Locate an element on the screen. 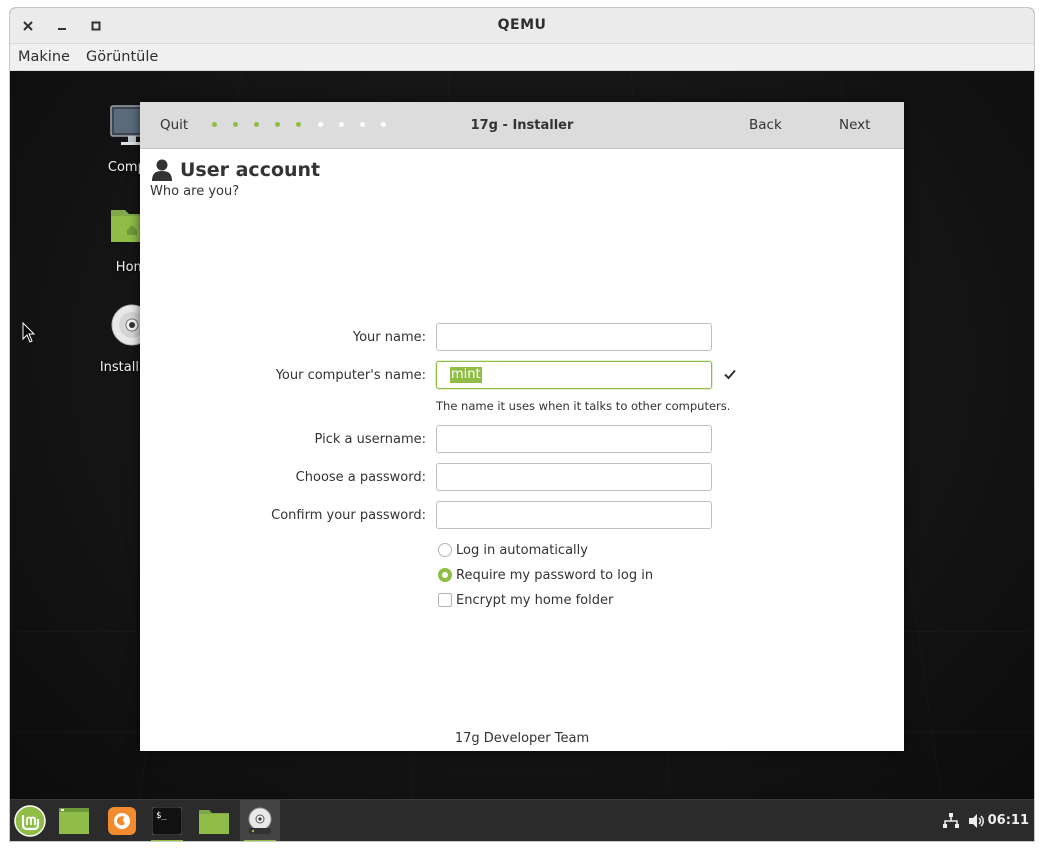  user-icon is located at coordinates (162, 170).